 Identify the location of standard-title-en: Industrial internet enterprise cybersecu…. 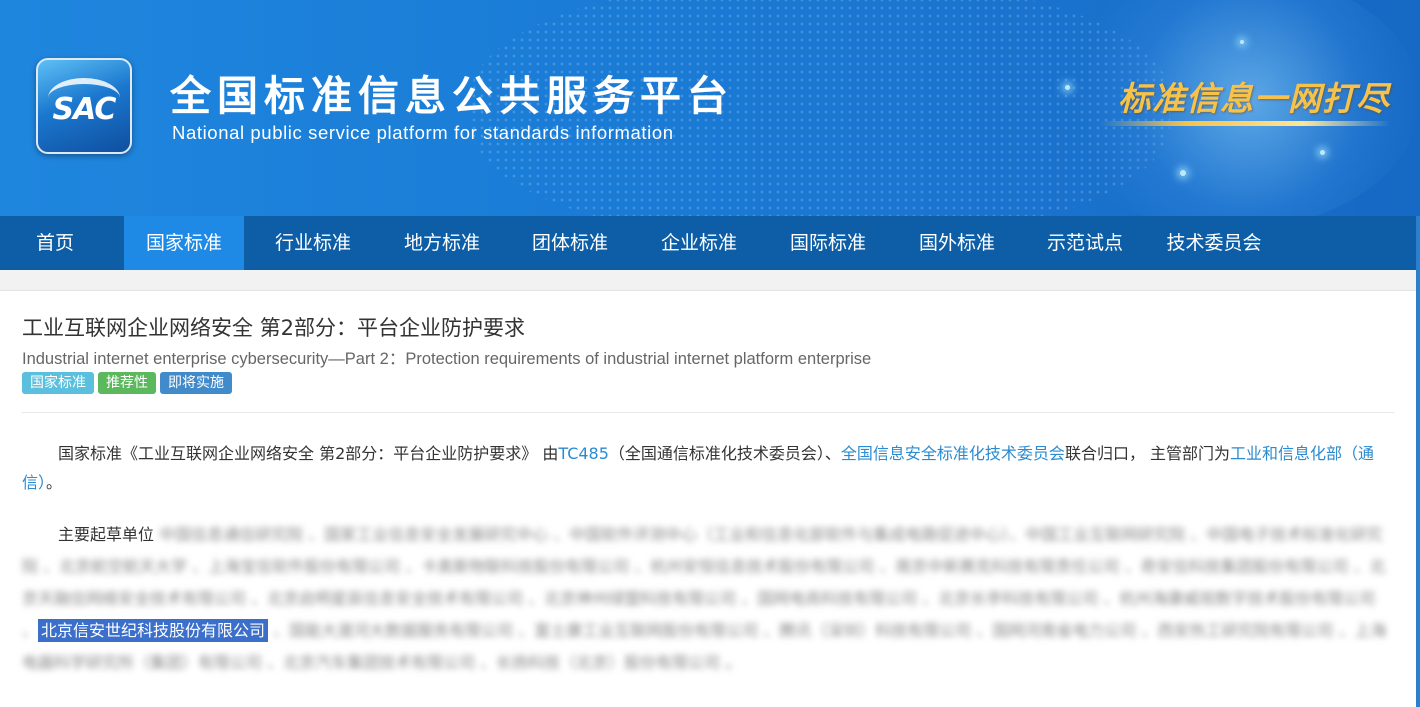
(447, 359).